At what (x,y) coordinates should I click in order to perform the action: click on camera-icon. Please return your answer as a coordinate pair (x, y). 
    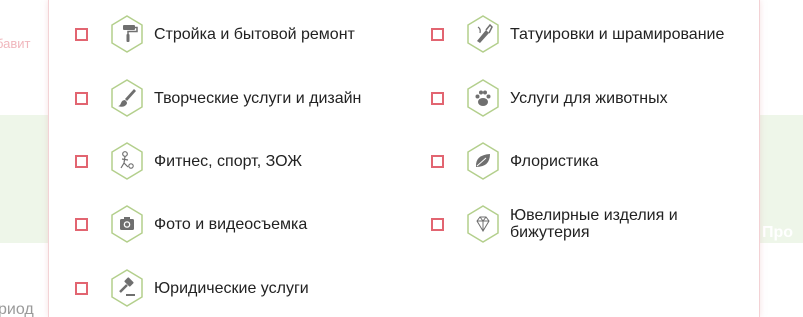
    Looking at the image, I should click on (127, 224).